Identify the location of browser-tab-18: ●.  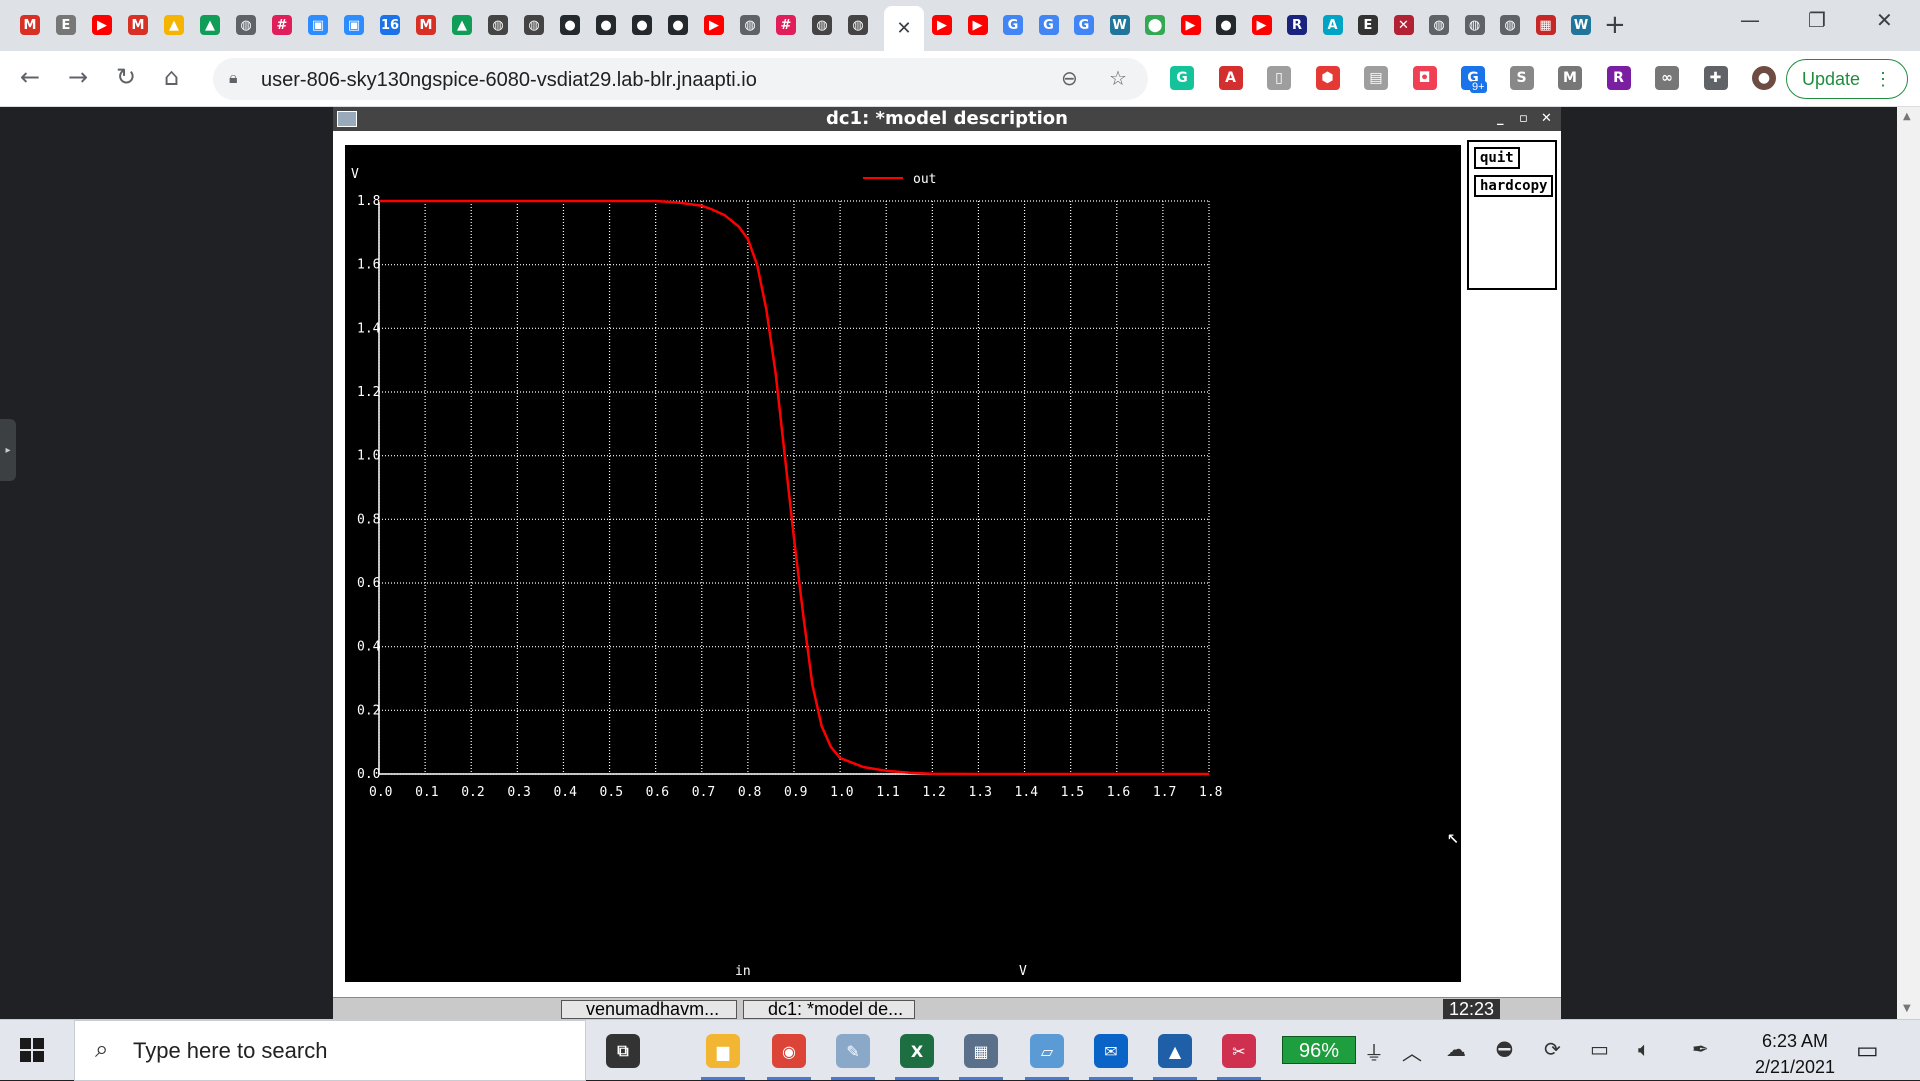
(678, 25).